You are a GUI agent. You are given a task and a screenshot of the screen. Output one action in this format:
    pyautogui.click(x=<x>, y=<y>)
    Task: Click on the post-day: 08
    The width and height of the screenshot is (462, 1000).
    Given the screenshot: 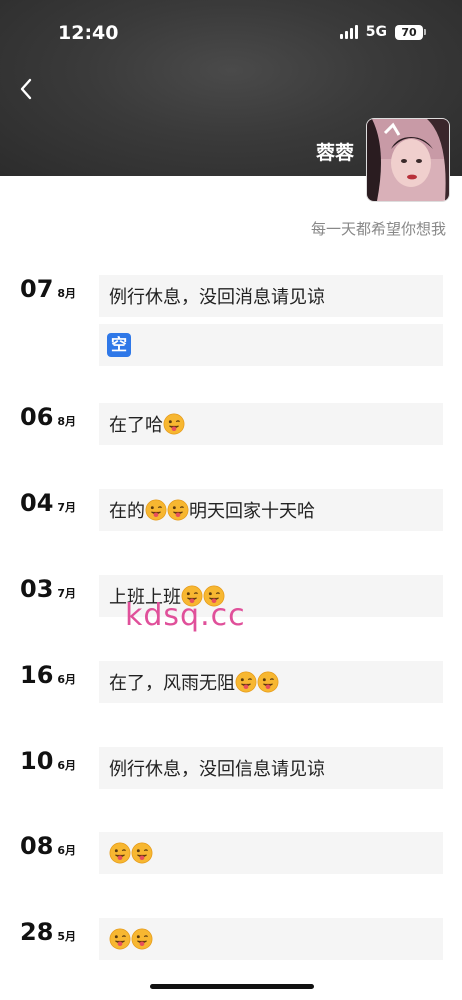 What is the action you would take?
    pyautogui.click(x=37, y=846)
    